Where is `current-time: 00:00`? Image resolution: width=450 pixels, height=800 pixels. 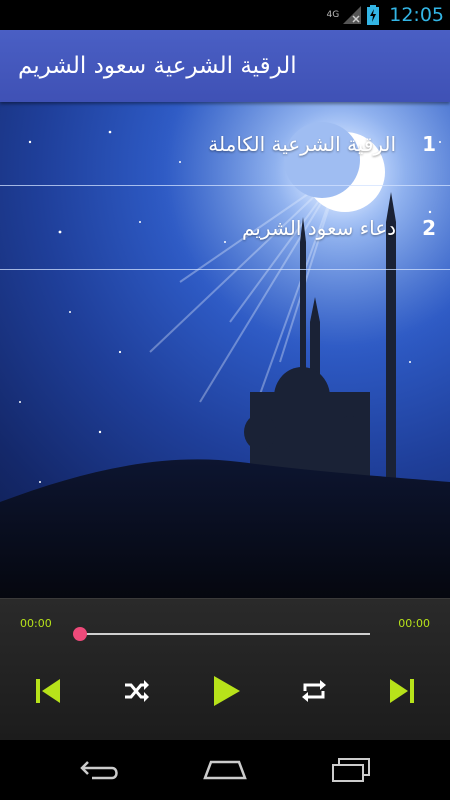
current-time: 00:00 is located at coordinates (36, 623).